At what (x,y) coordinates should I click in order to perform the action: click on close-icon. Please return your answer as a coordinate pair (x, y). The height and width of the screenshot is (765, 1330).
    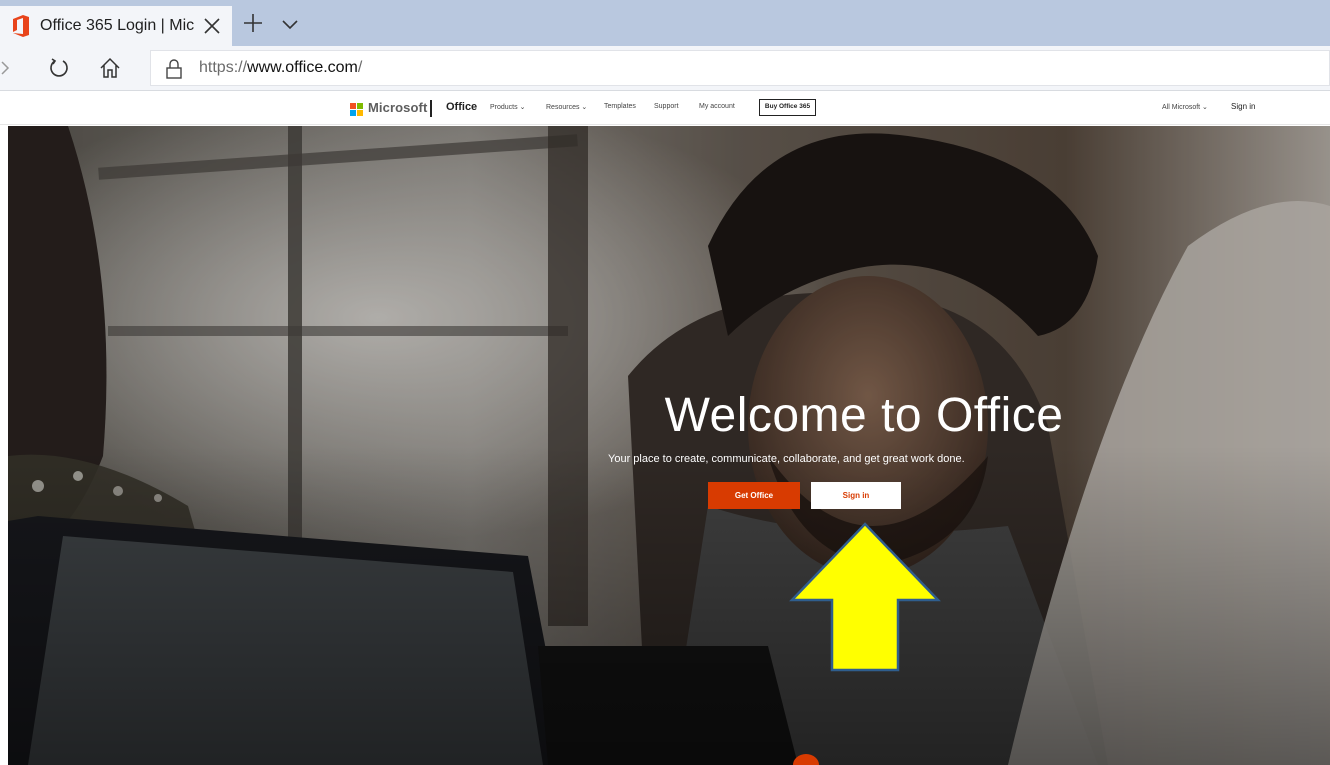
    Looking at the image, I should click on (212, 26).